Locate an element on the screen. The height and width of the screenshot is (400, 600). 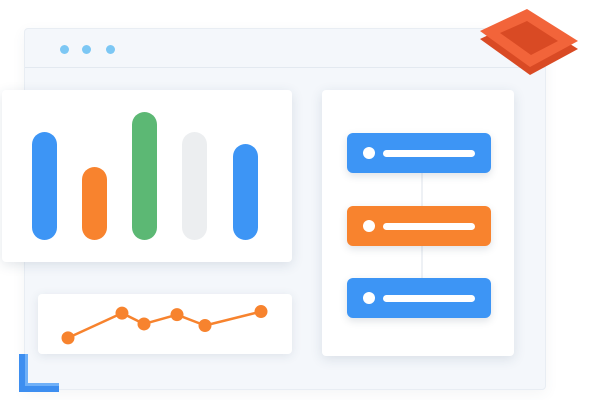
corner-bracket-decoration is located at coordinates (39, 373).